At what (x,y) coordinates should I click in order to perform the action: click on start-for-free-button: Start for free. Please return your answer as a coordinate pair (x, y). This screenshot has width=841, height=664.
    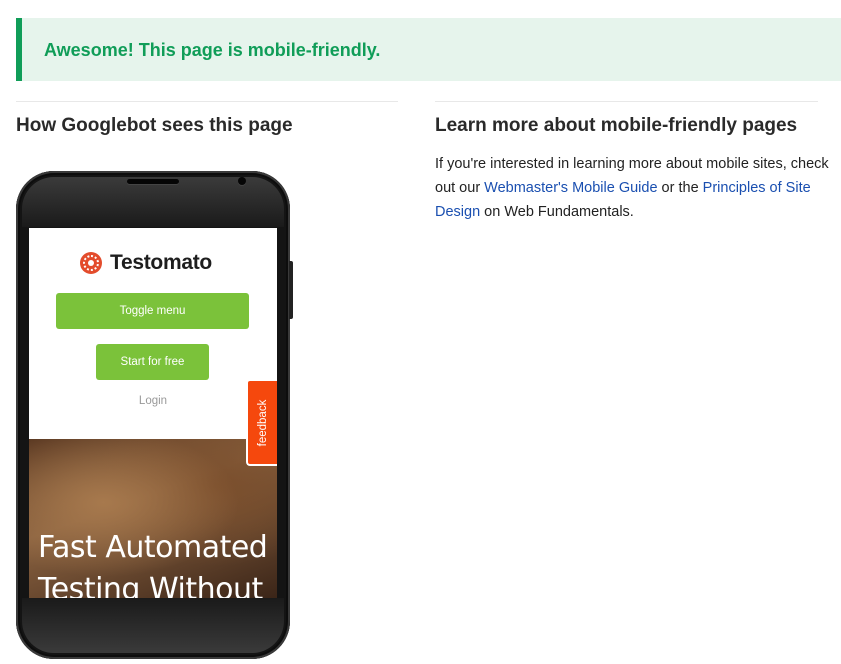
    Looking at the image, I should click on (152, 362).